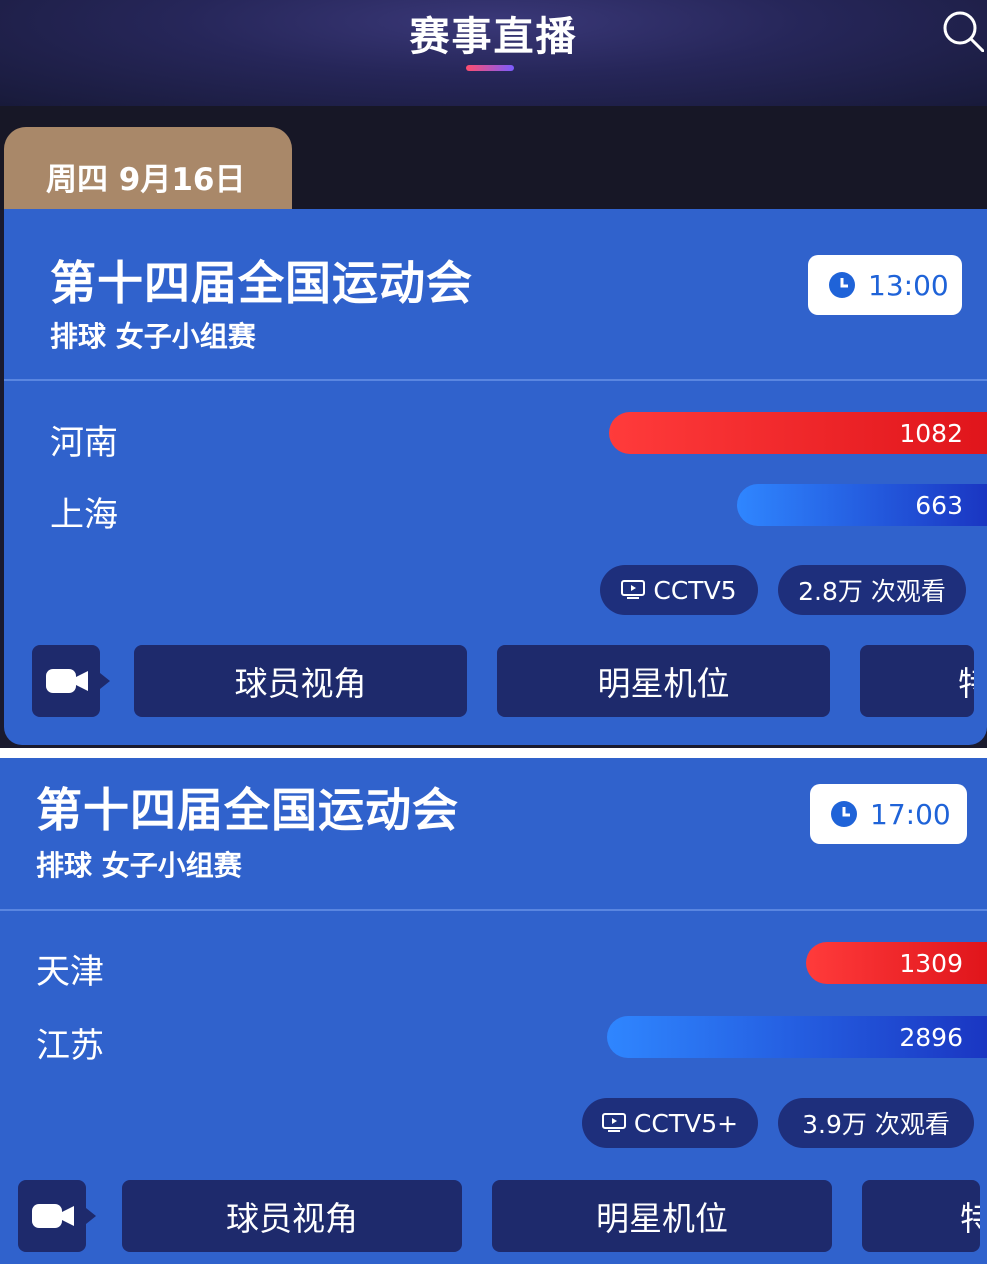  I want to click on view-count: 2.8万 次观看, so click(872, 591).